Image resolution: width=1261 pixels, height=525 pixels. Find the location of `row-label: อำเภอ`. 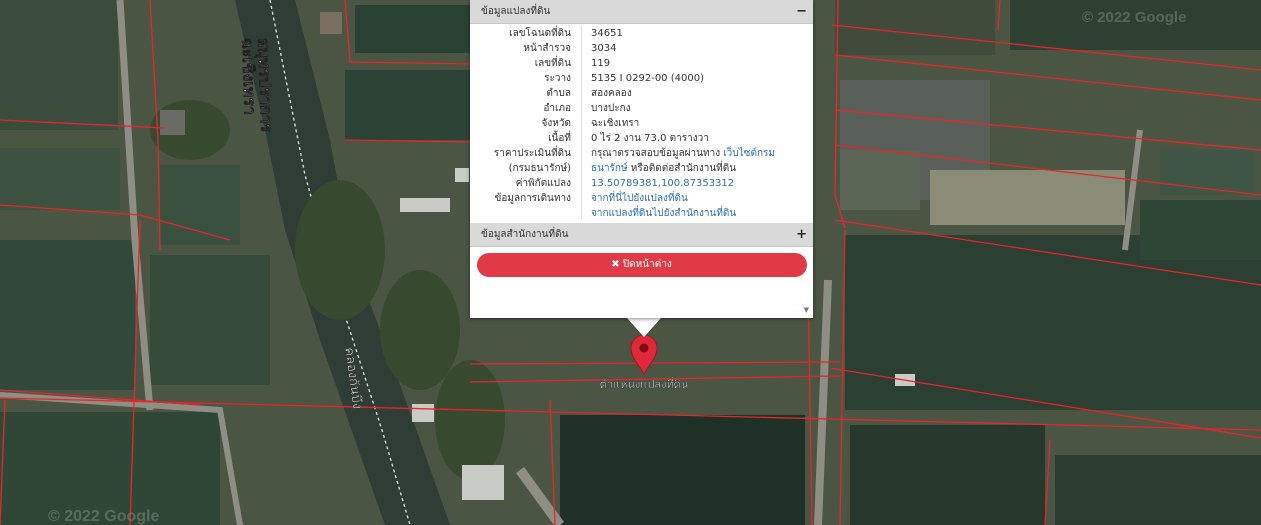

row-label: อำเภอ is located at coordinates (557, 108).